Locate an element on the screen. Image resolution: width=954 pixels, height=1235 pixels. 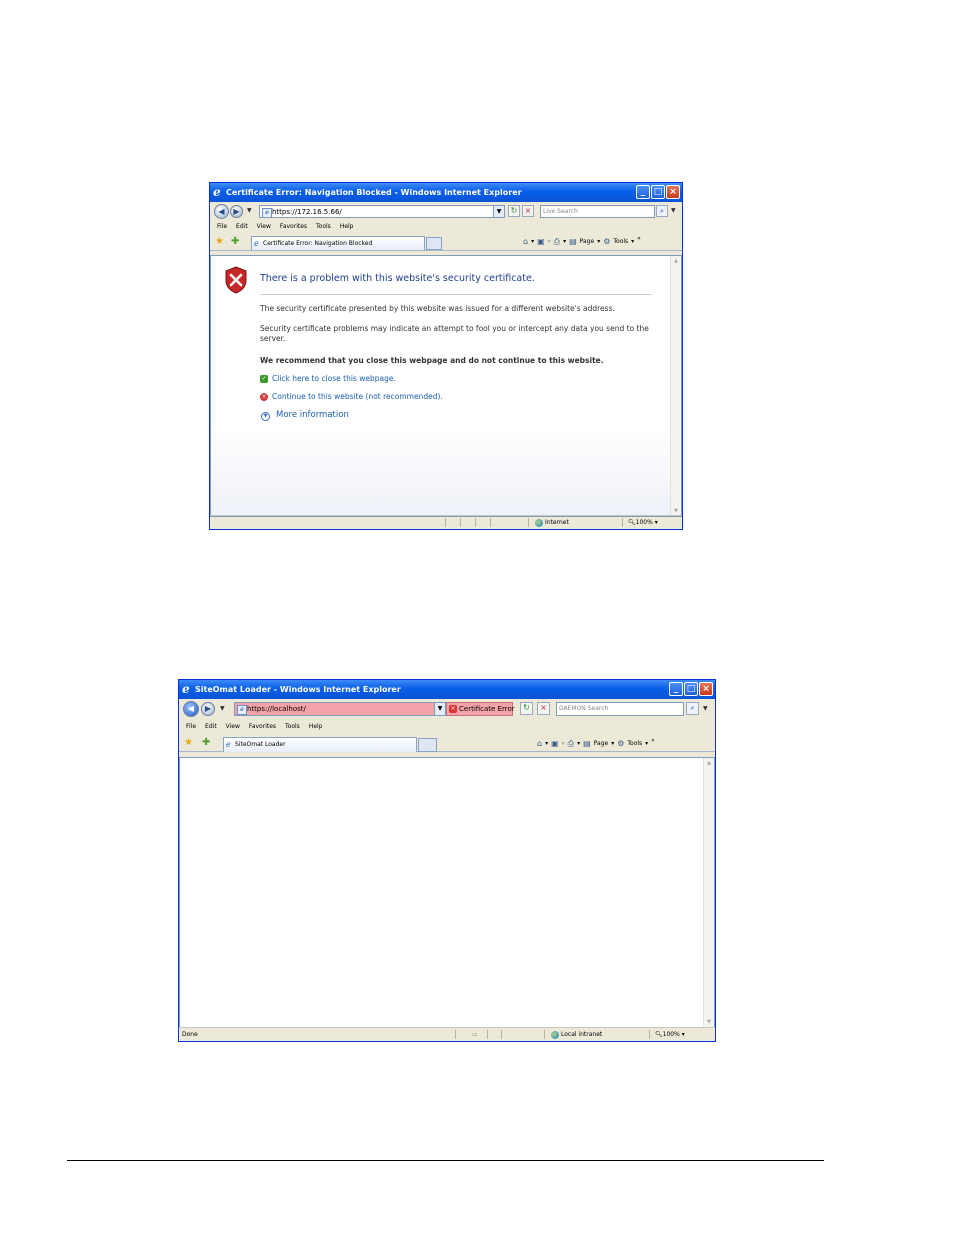
command-bar: ⌂ ▾ ▣ ▾ ⎙ ▾ ▤ Page ▾ ⚙ Tools ▾ » is located at coordinates (582, 240).